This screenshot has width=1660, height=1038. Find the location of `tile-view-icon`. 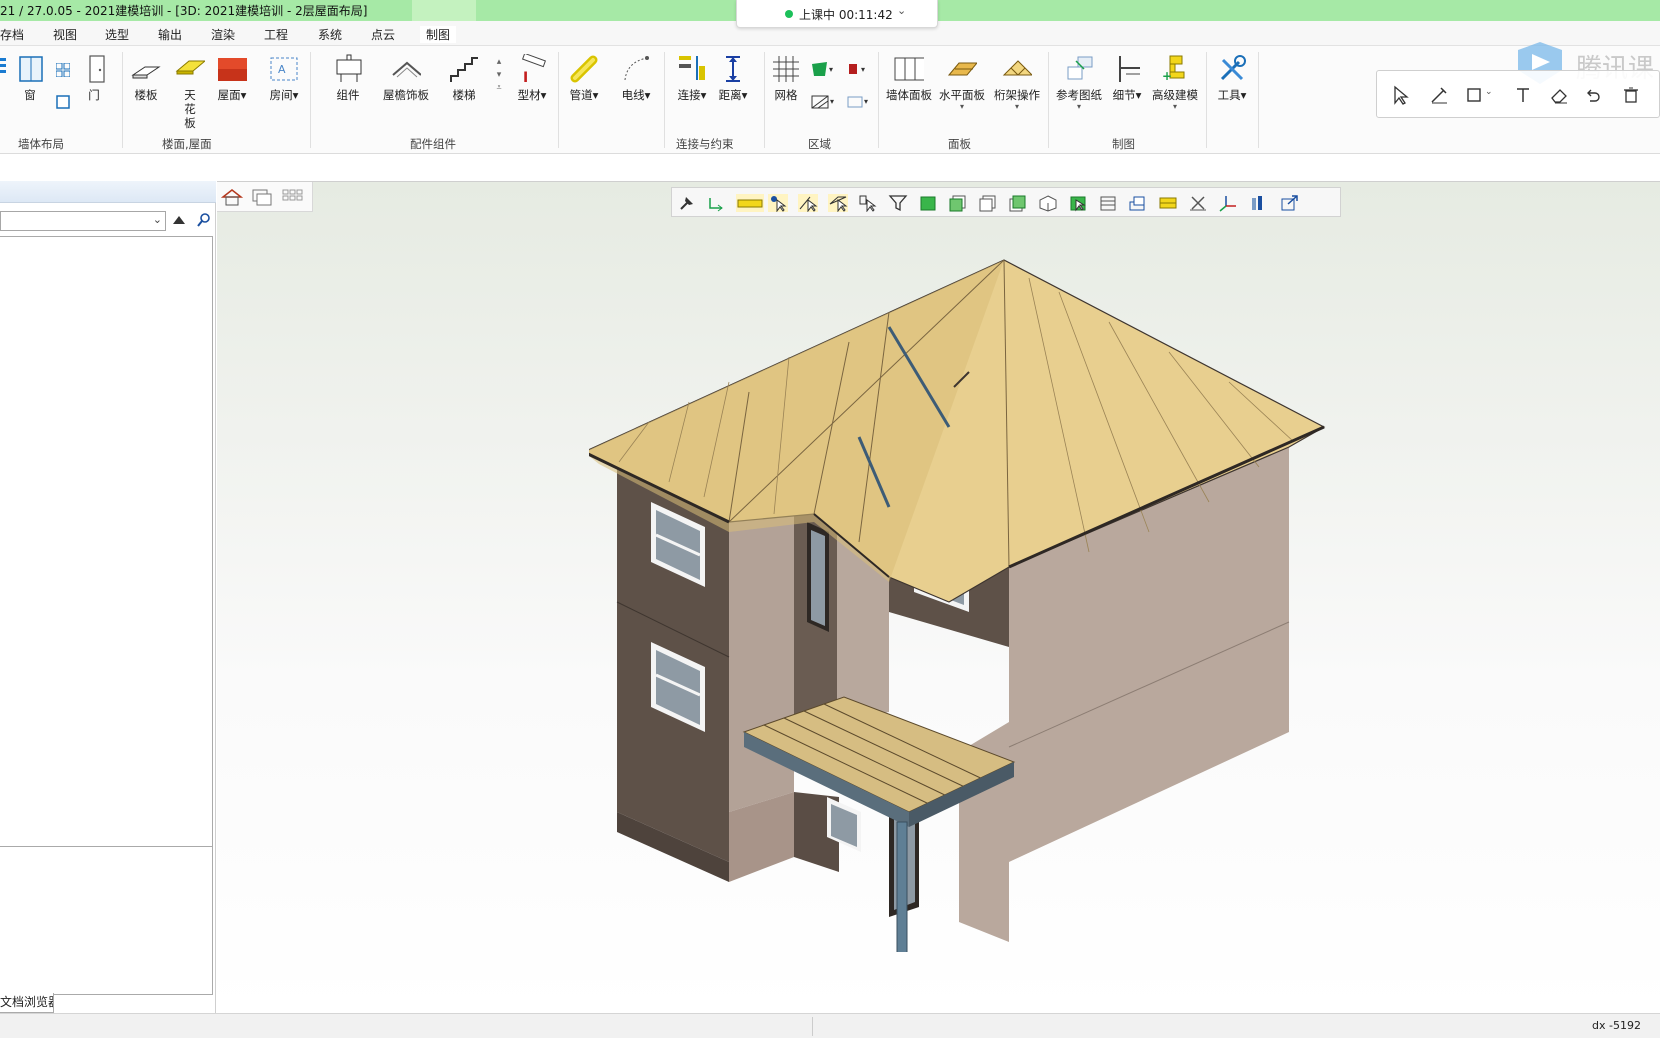

tile-view-icon is located at coordinates (292, 197).